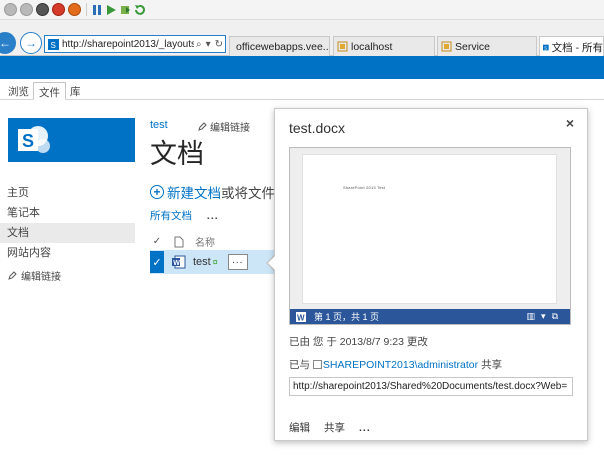 Image resolution: width=604 pixels, height=456 pixels. I want to click on preview-page-text: SharePoint 2013 Test, so click(364, 187).